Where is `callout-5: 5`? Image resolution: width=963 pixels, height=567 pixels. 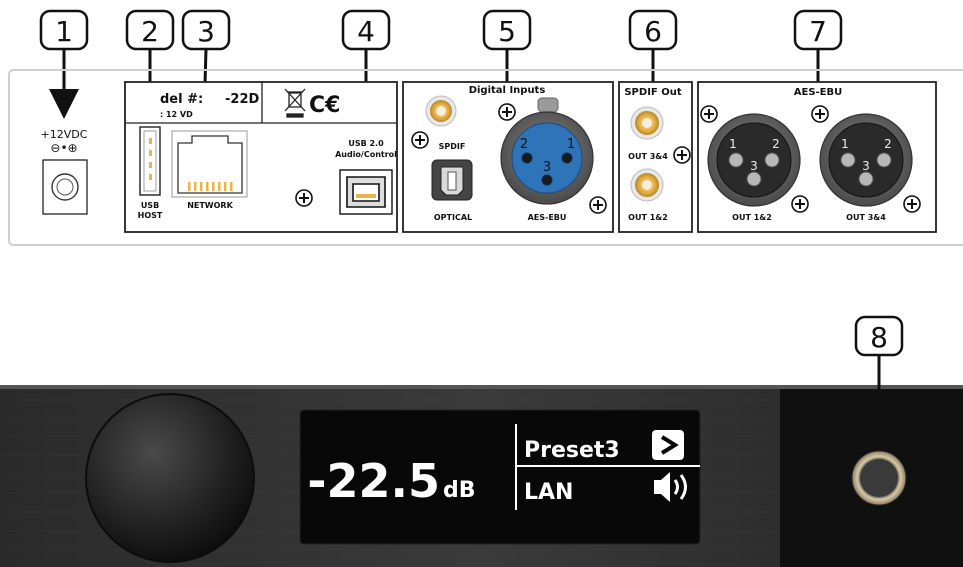 callout-5: 5 is located at coordinates (507, 45).